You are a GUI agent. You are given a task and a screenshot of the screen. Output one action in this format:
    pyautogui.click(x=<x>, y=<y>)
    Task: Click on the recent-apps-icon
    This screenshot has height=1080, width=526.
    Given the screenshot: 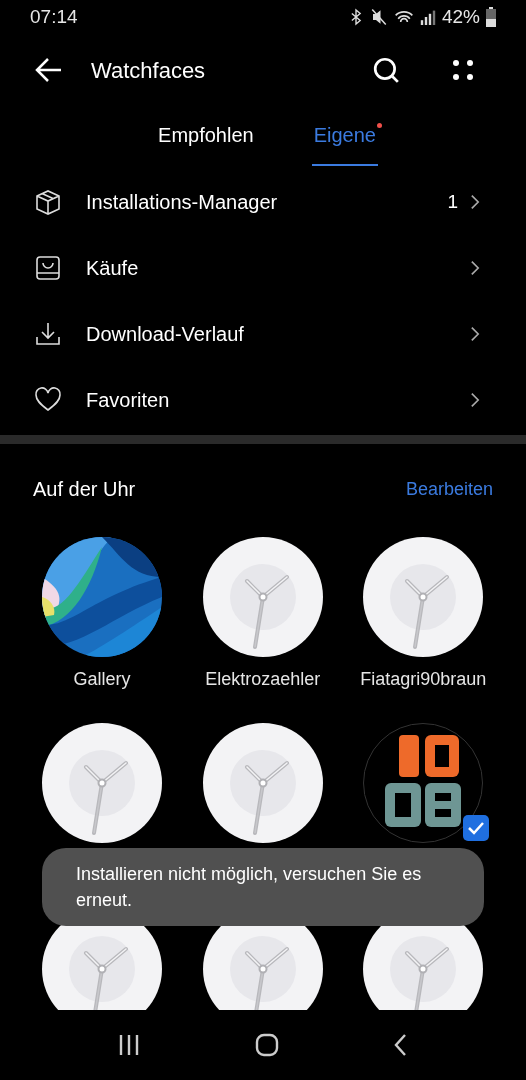 What is the action you would take?
    pyautogui.click(x=128, y=1045)
    